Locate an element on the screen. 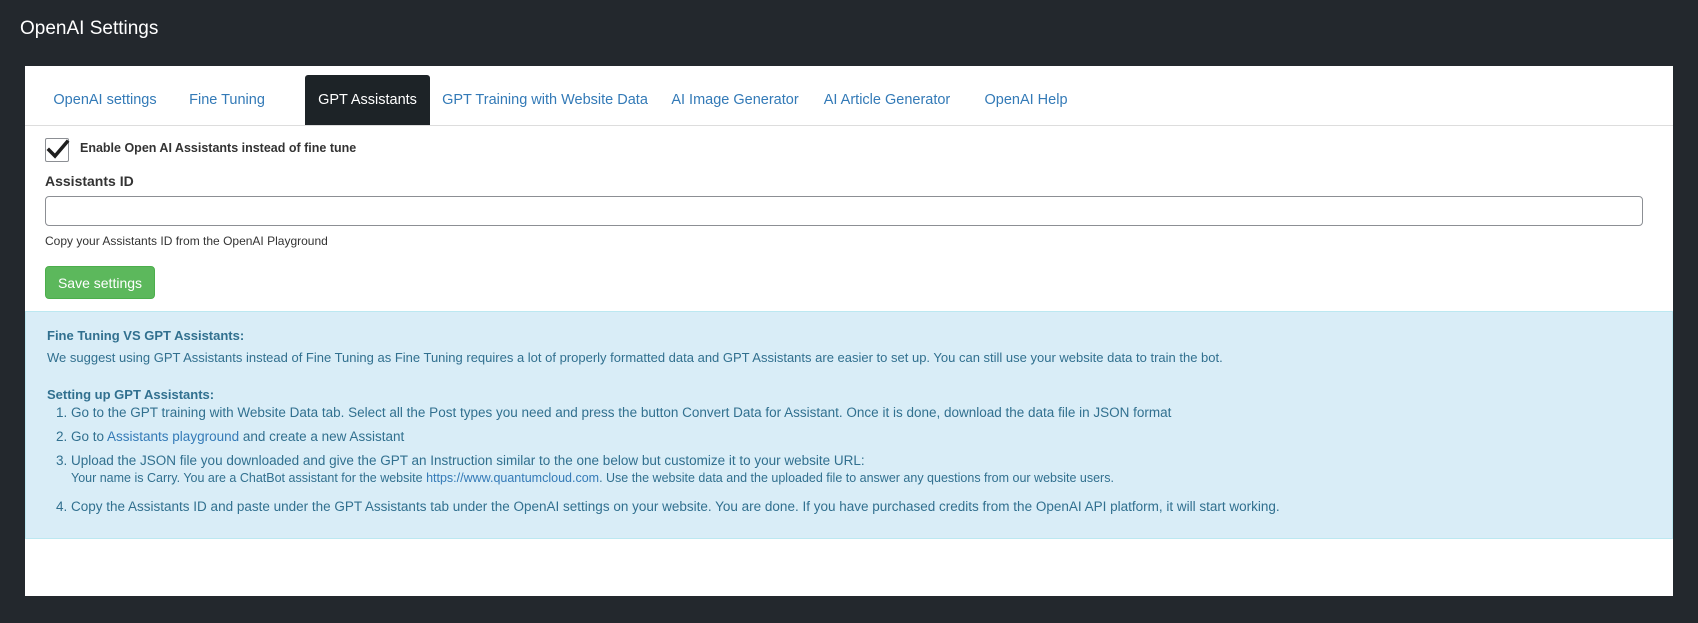  page-title: OpenAI Settings is located at coordinates (89, 28).